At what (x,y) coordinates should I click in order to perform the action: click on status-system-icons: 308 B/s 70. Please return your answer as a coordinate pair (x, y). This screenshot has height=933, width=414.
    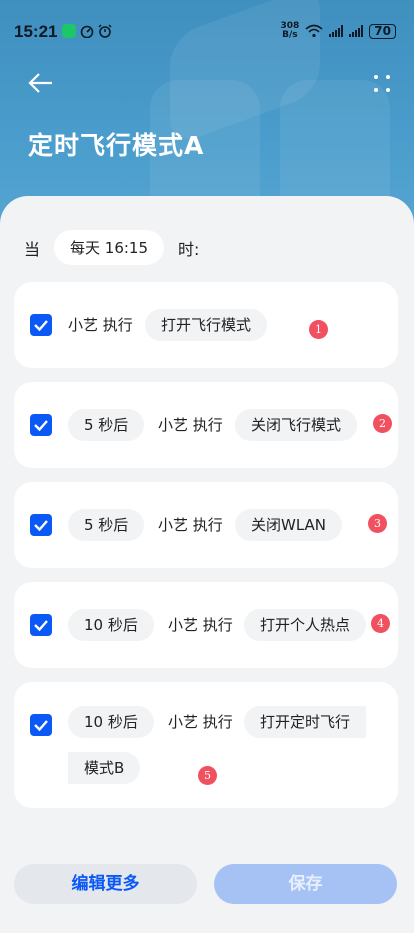
    Looking at the image, I should click on (338, 31).